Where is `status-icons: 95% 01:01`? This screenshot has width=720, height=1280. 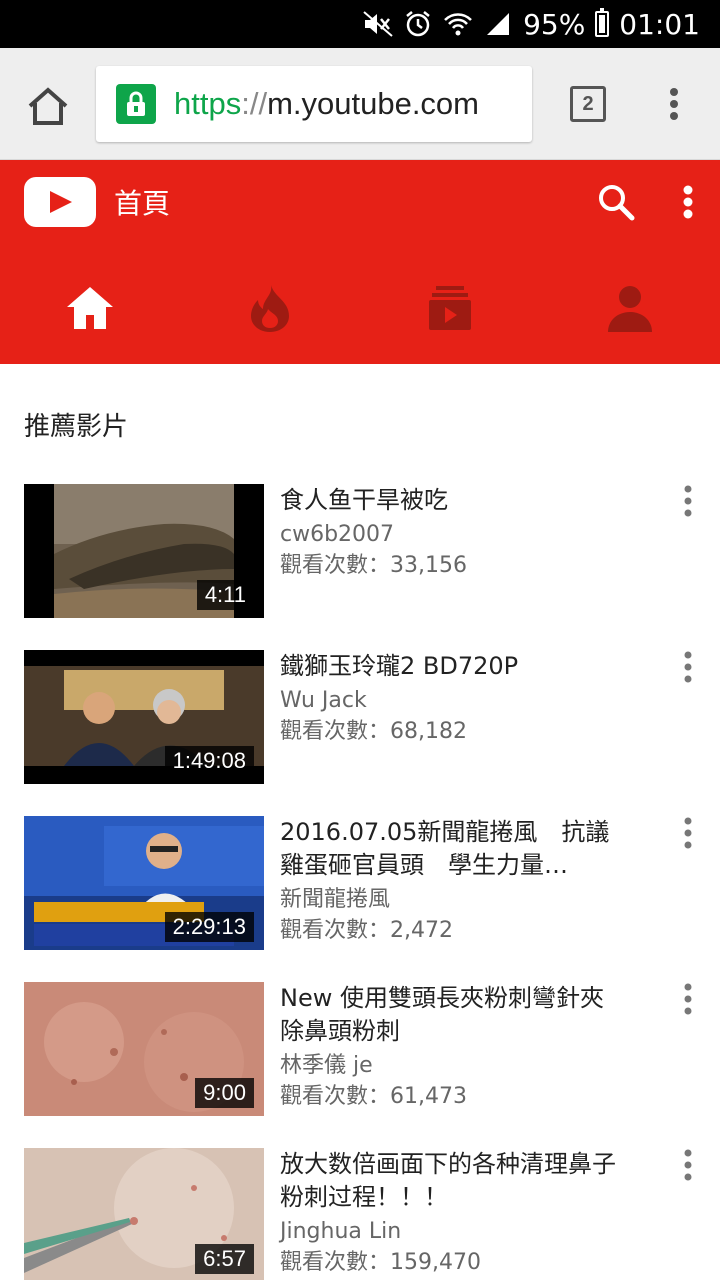
status-icons: 95% 01:01 is located at coordinates (531, 24).